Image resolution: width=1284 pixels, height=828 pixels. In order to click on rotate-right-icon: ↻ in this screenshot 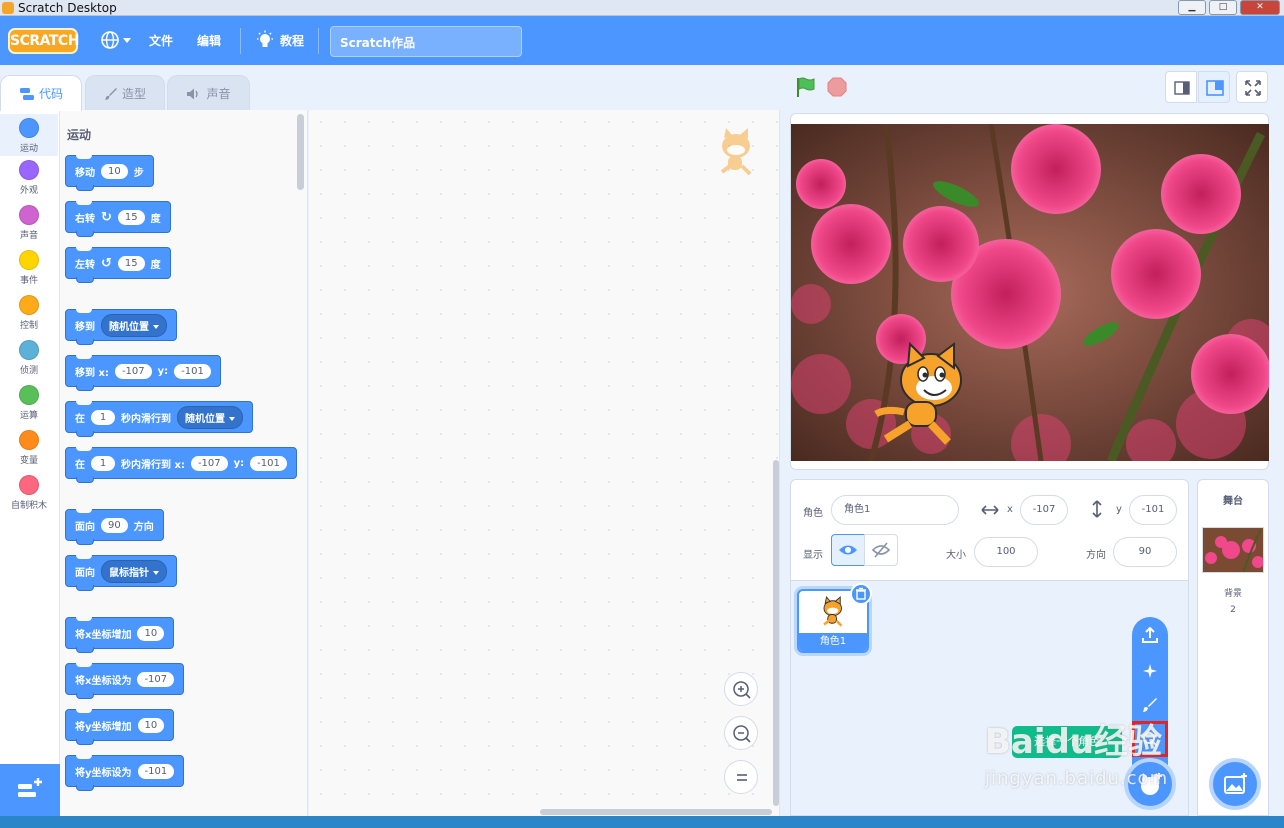, I will do `click(106, 217)`.